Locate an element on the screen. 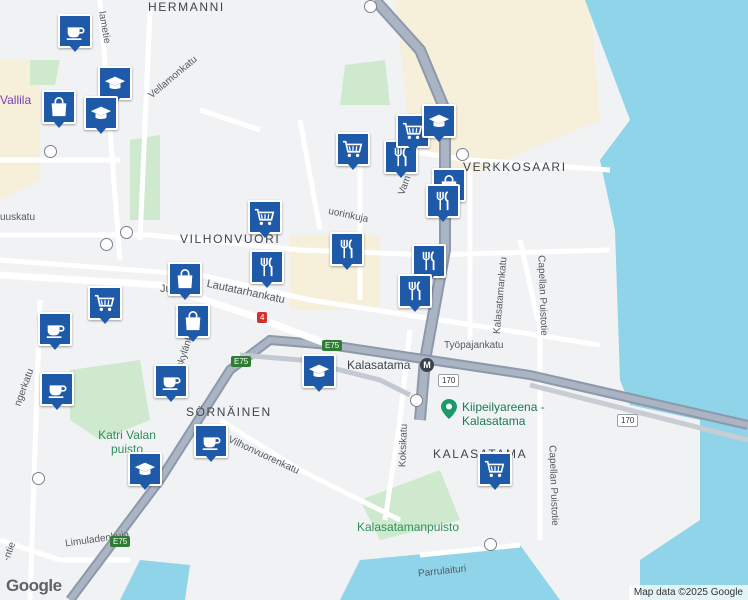 The width and height of the screenshot is (748, 600). park-label-kalasatamanpuisto: Kalasatamanpuisto is located at coordinates (408, 527).